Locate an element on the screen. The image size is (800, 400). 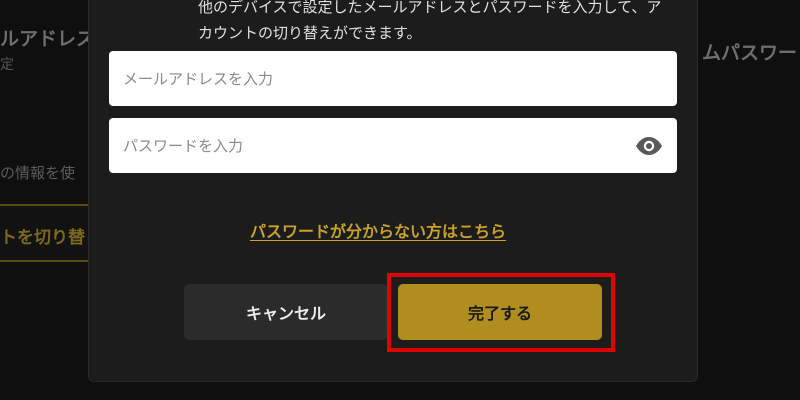
forgot-password-link: パスワードが分からない方はこちら is located at coordinates (378, 230).